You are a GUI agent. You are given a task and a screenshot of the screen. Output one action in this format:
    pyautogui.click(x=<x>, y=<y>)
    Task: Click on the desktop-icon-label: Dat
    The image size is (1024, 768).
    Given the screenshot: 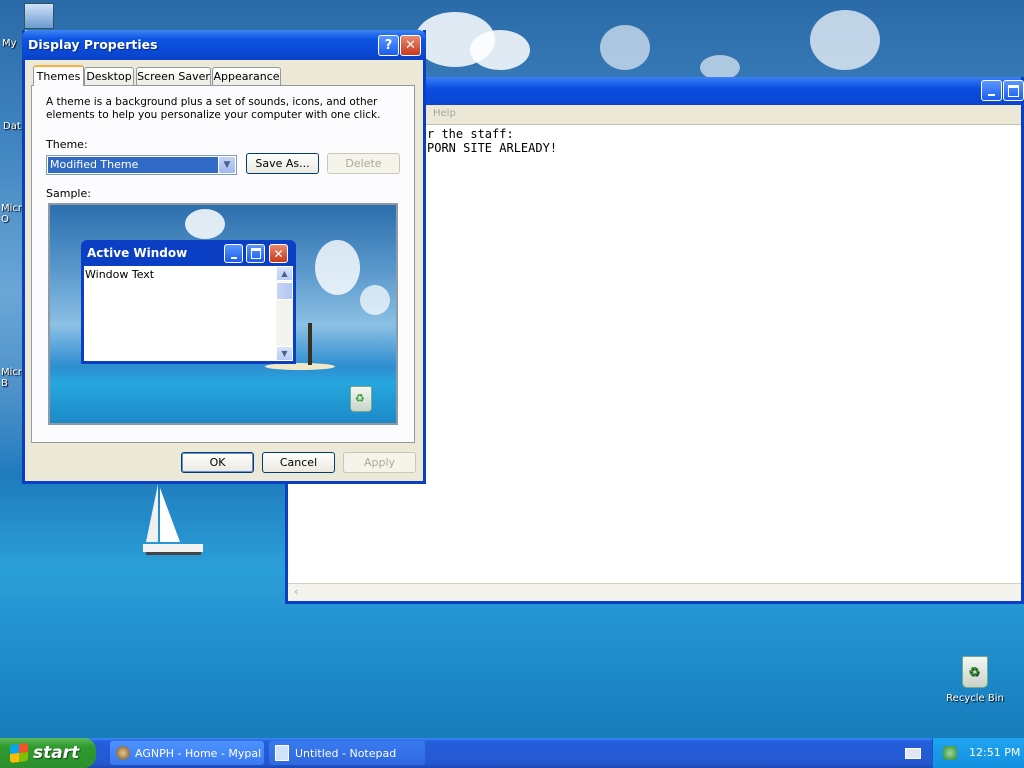 What is the action you would take?
    pyautogui.click(x=12, y=126)
    